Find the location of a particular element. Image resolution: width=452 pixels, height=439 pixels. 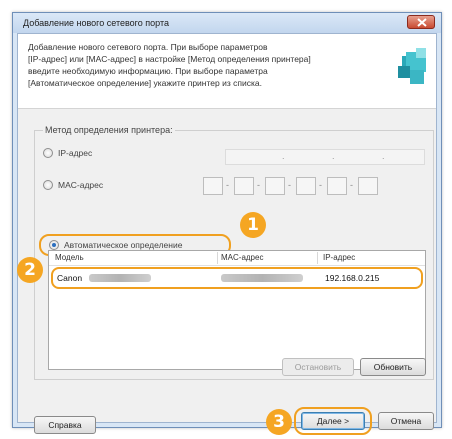

callout-3: 3 is located at coordinates (279, 422).